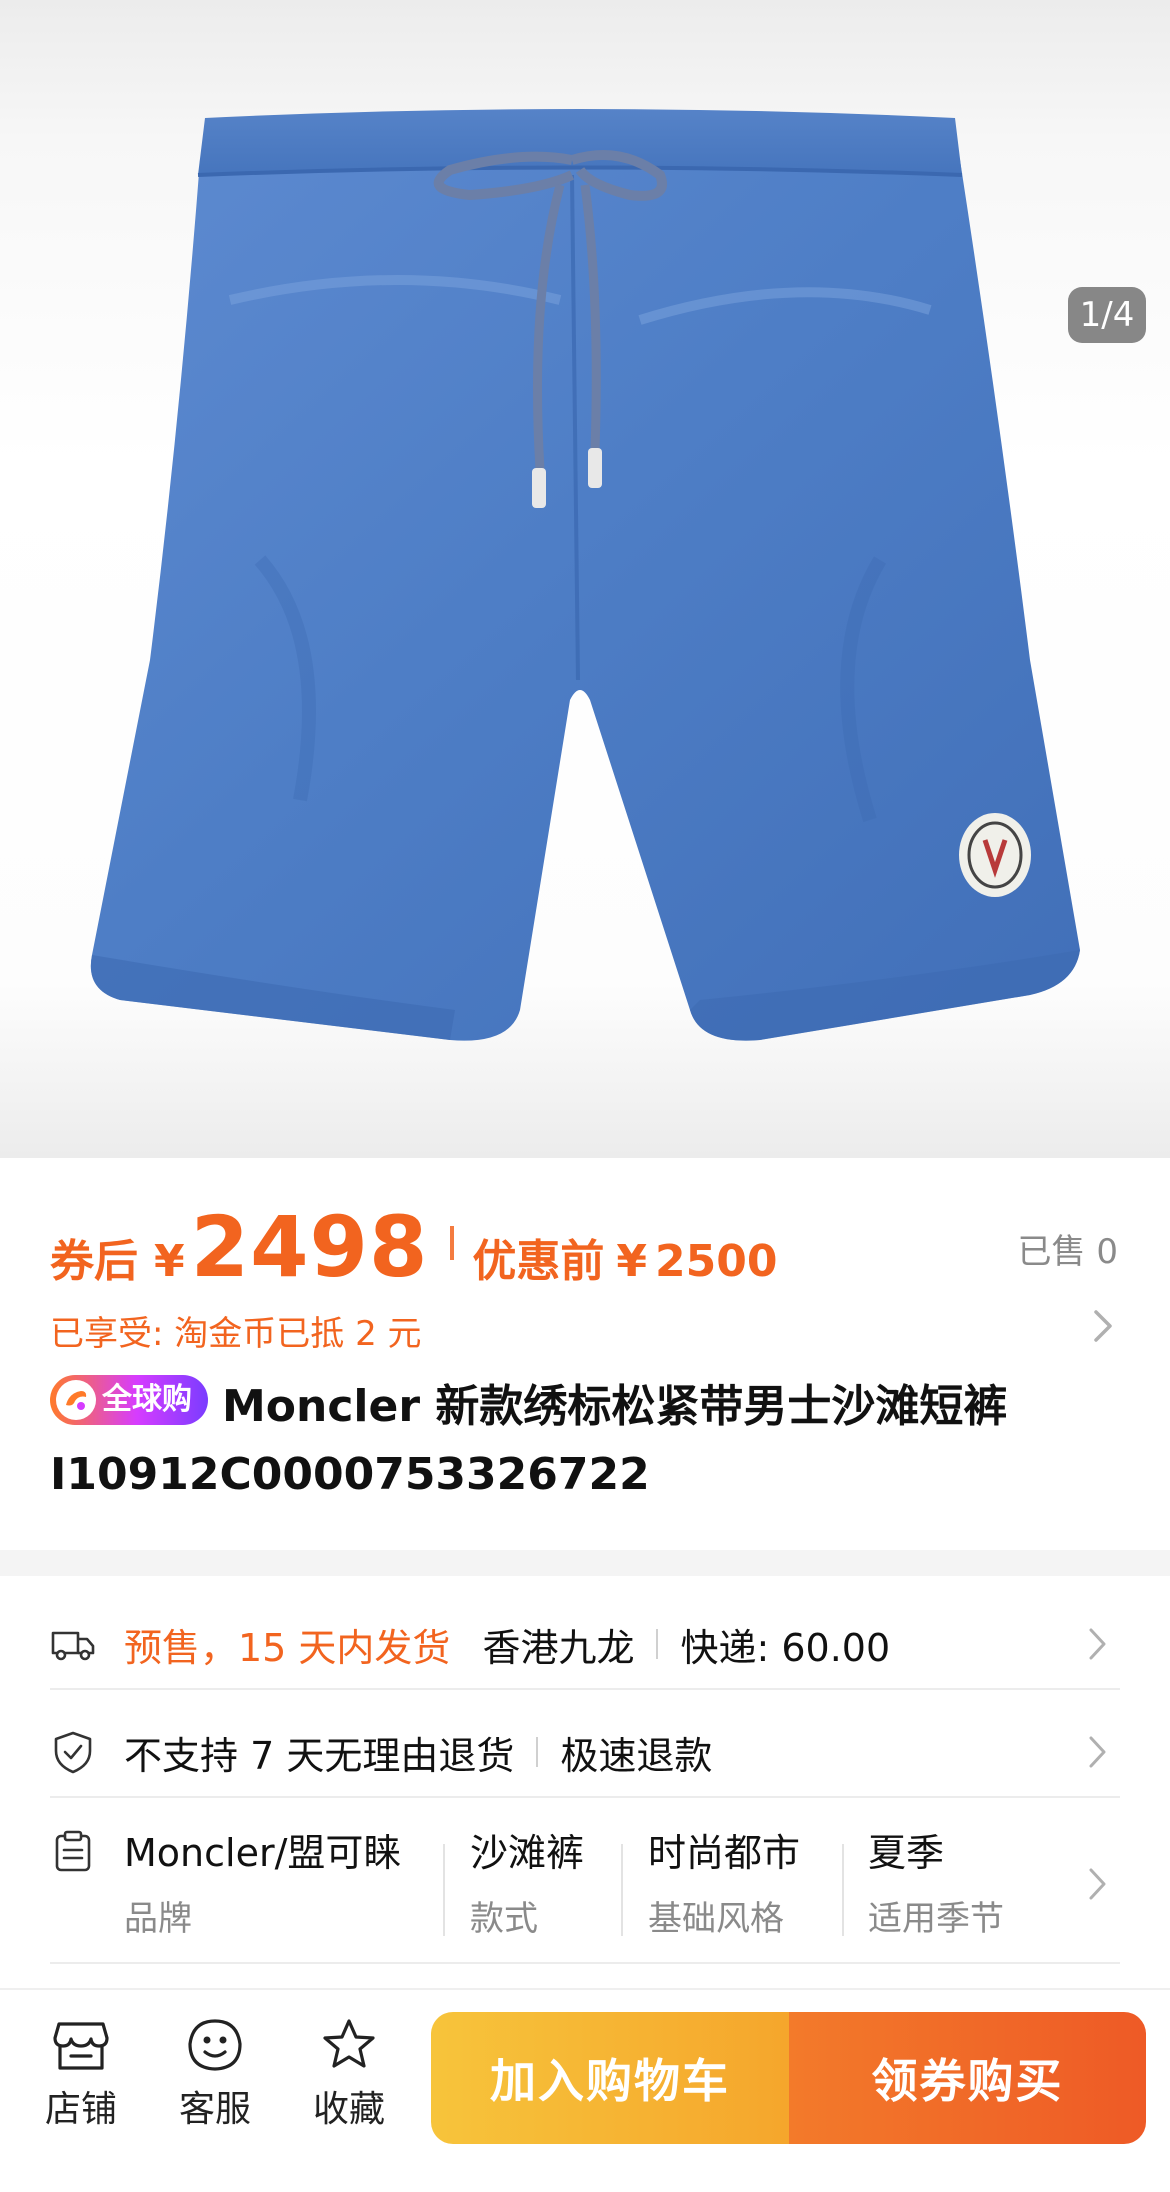 Image resolution: width=1170 pixels, height=2192 pixels. Describe the element at coordinates (538, 1261) in the screenshot. I see `original-price-label: 优惠前` at that location.